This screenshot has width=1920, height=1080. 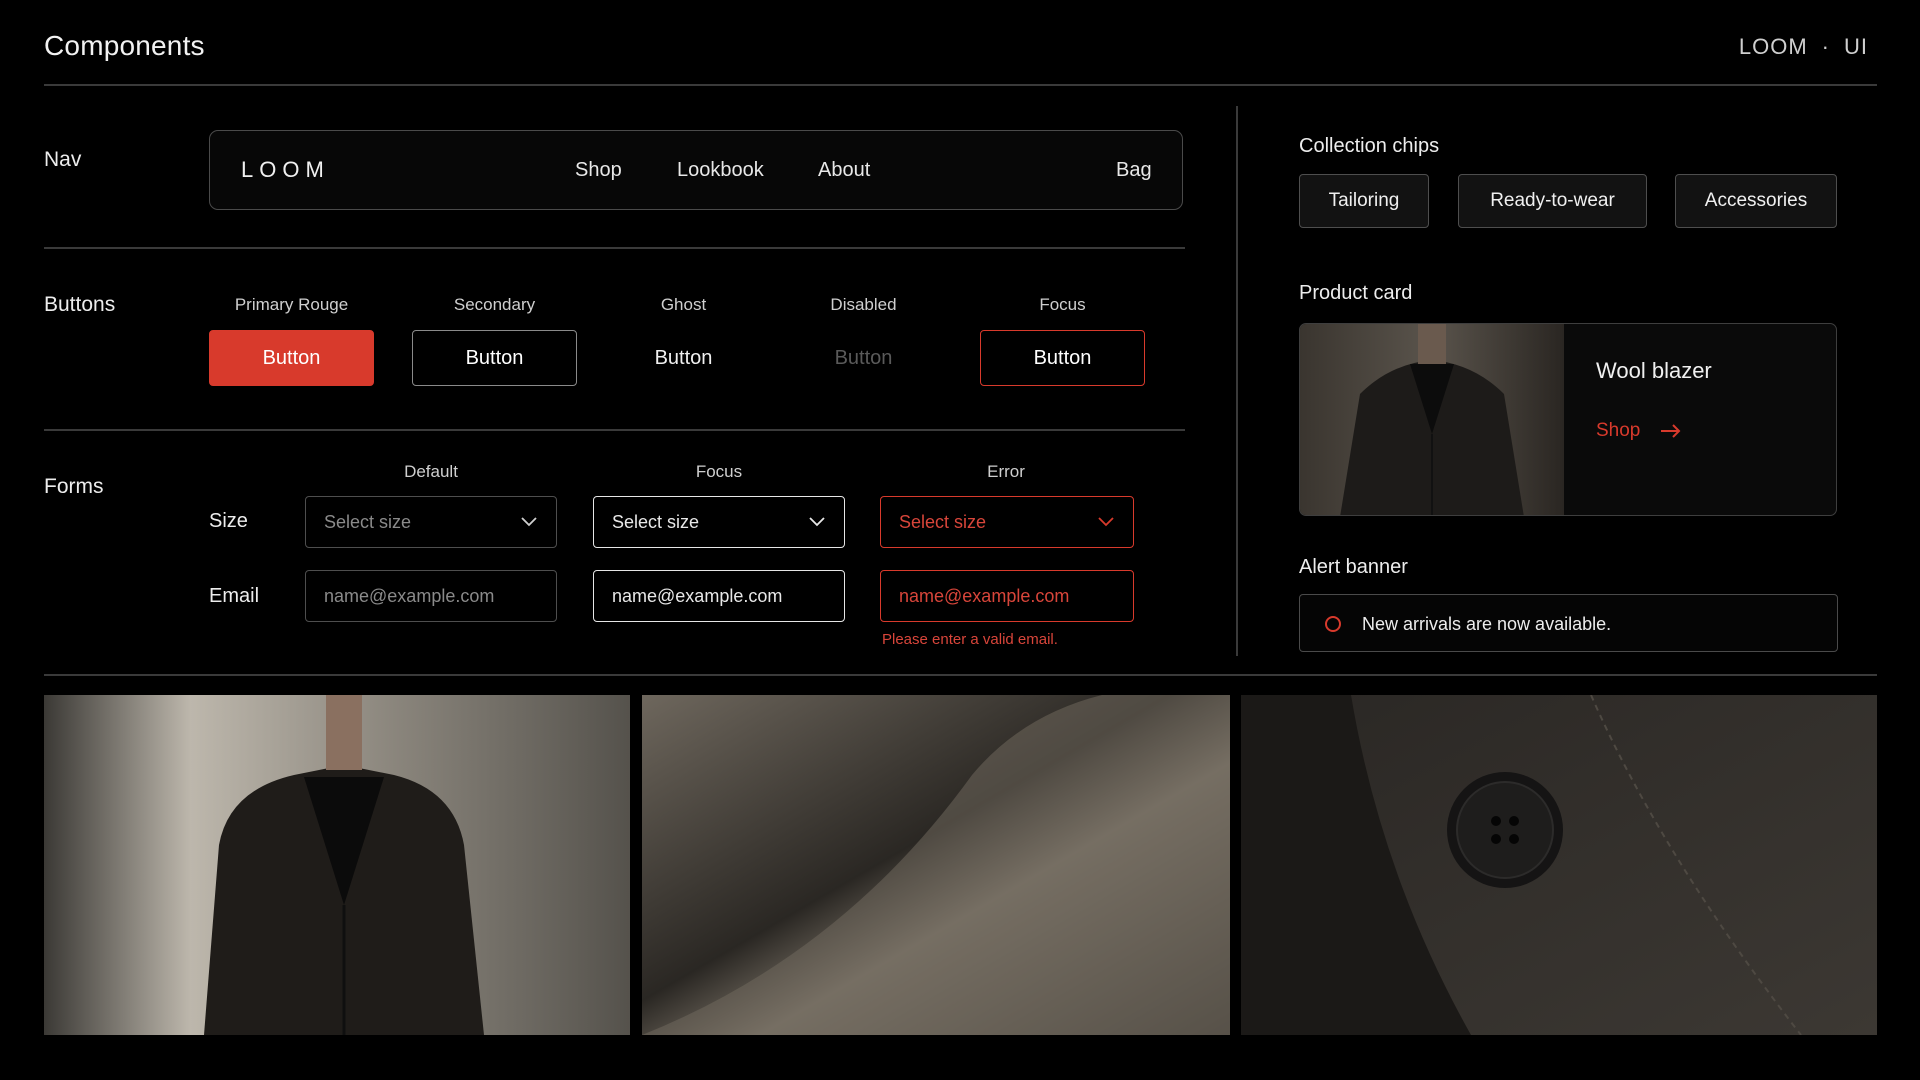 I want to click on nav-link-bag: Bag, so click(x=1134, y=170).